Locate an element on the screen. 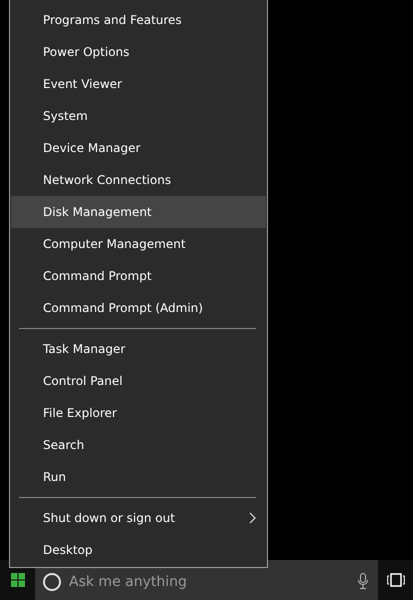  menu-item: System is located at coordinates (138, 116).